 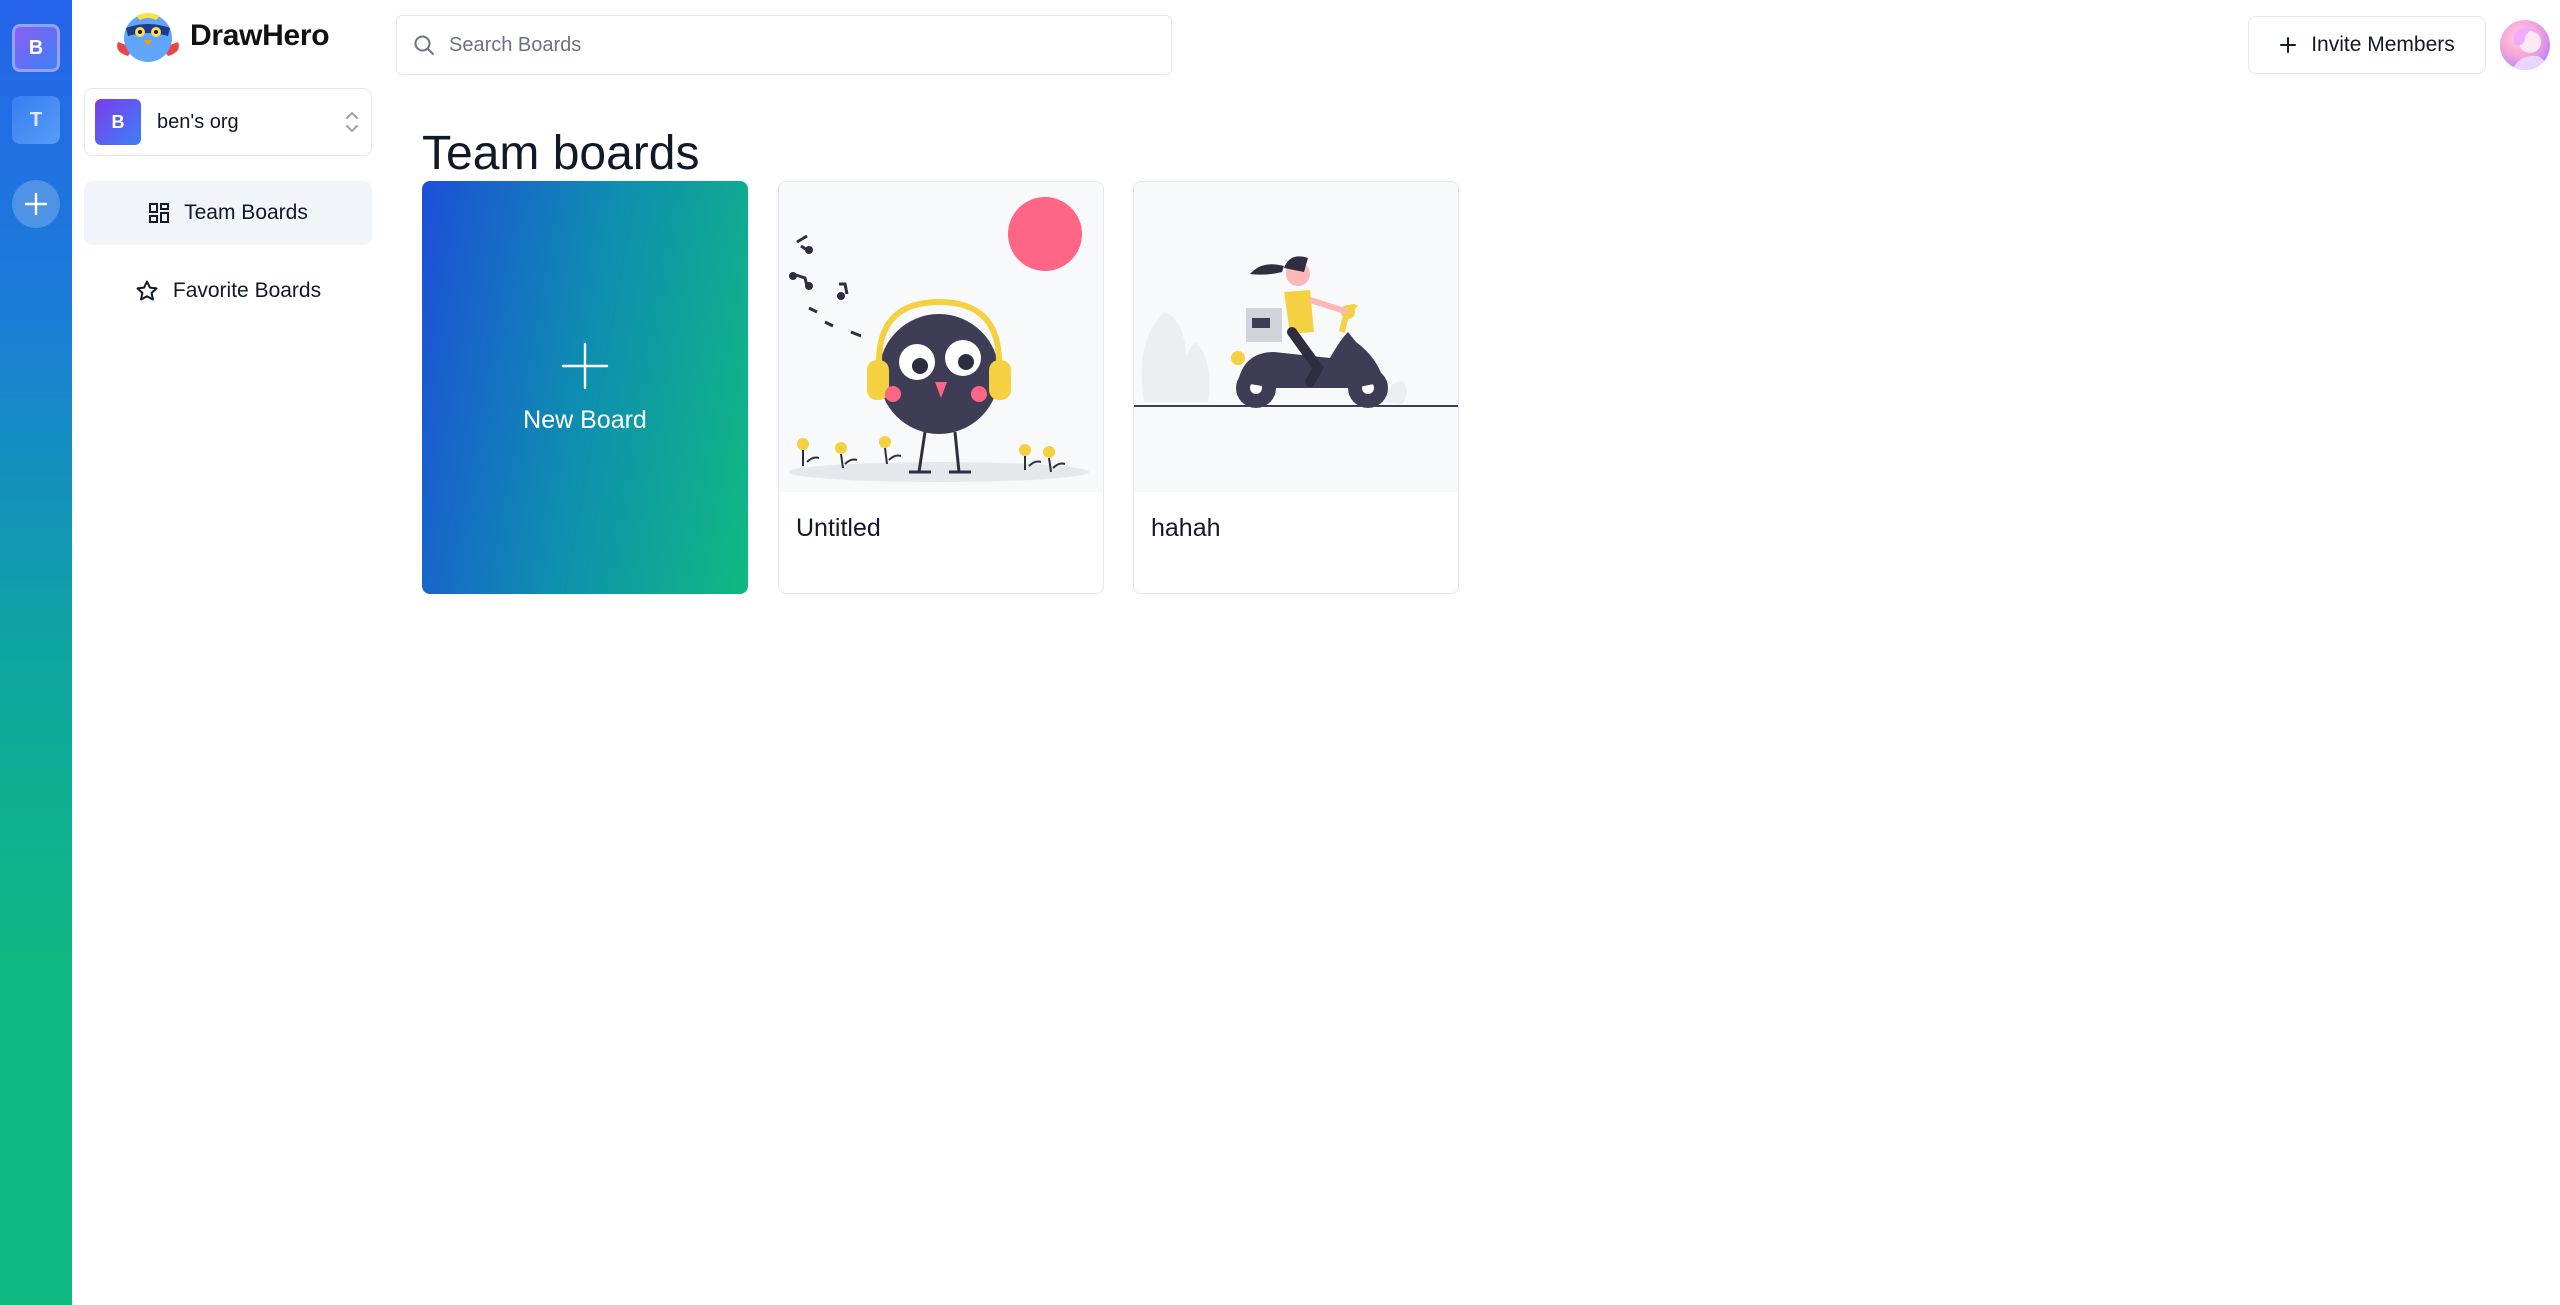 I want to click on app-name: DrawHero, so click(x=260, y=35).